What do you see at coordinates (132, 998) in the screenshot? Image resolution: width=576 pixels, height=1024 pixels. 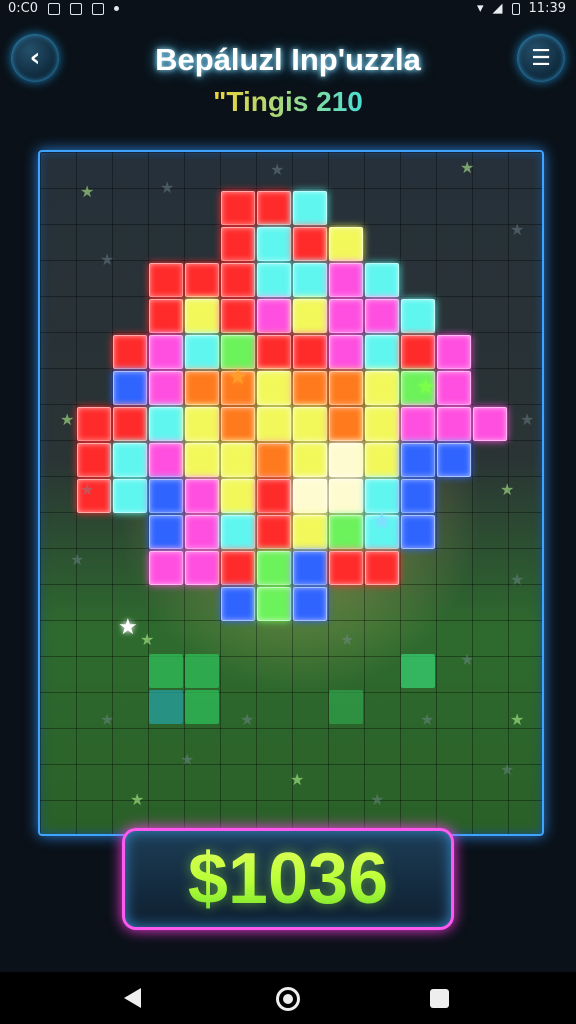 I see `nav-back-icon` at bounding box center [132, 998].